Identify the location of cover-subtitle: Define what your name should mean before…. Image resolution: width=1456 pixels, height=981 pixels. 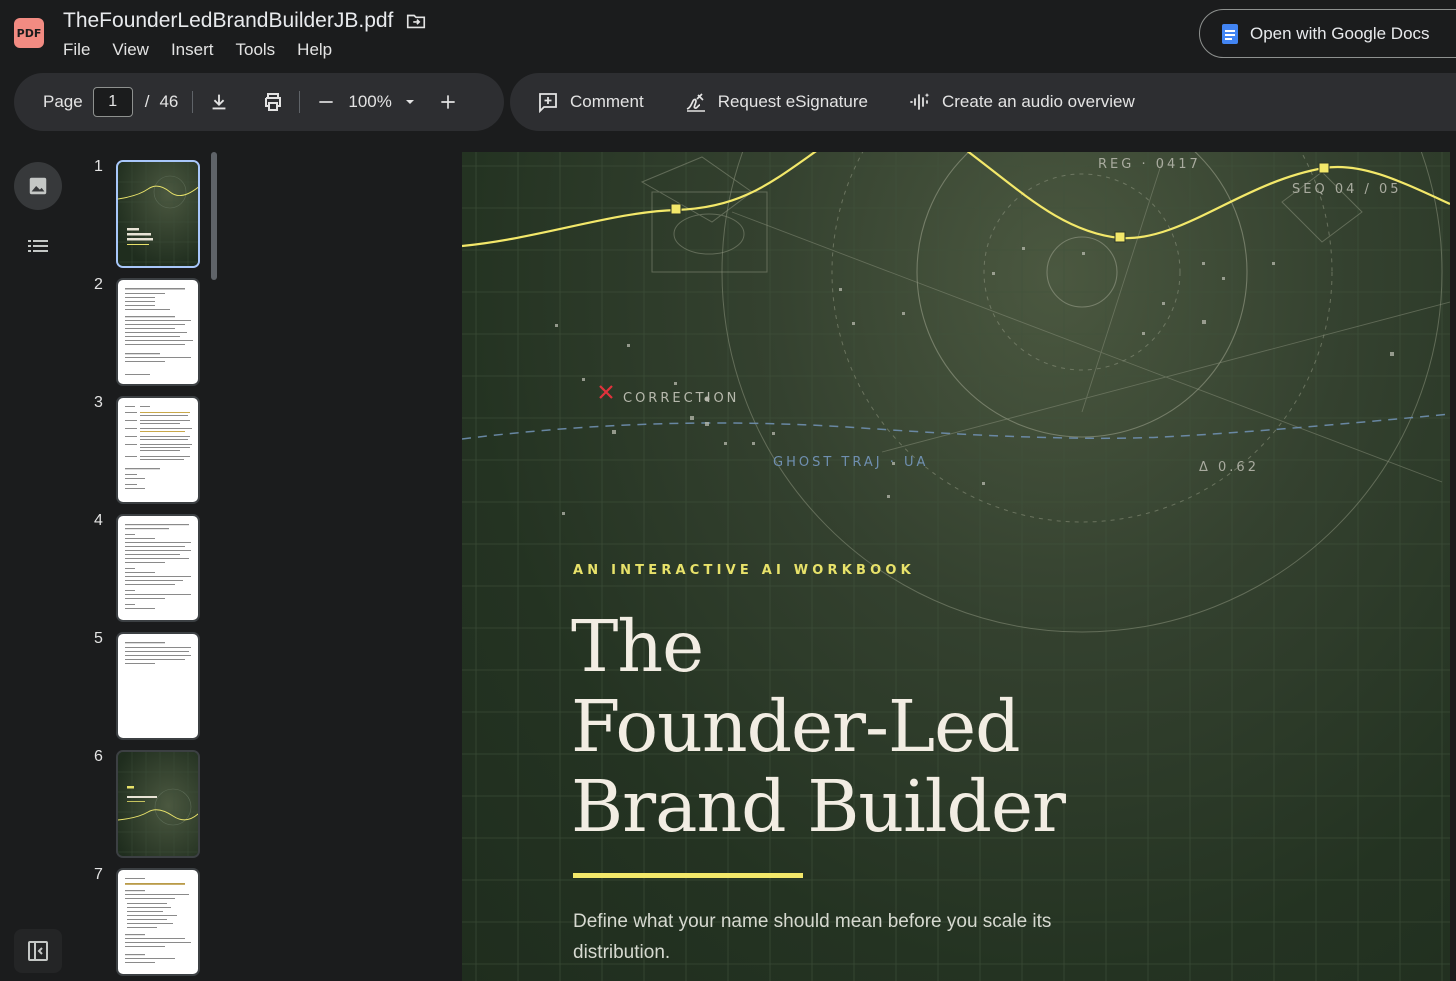
(812, 937).